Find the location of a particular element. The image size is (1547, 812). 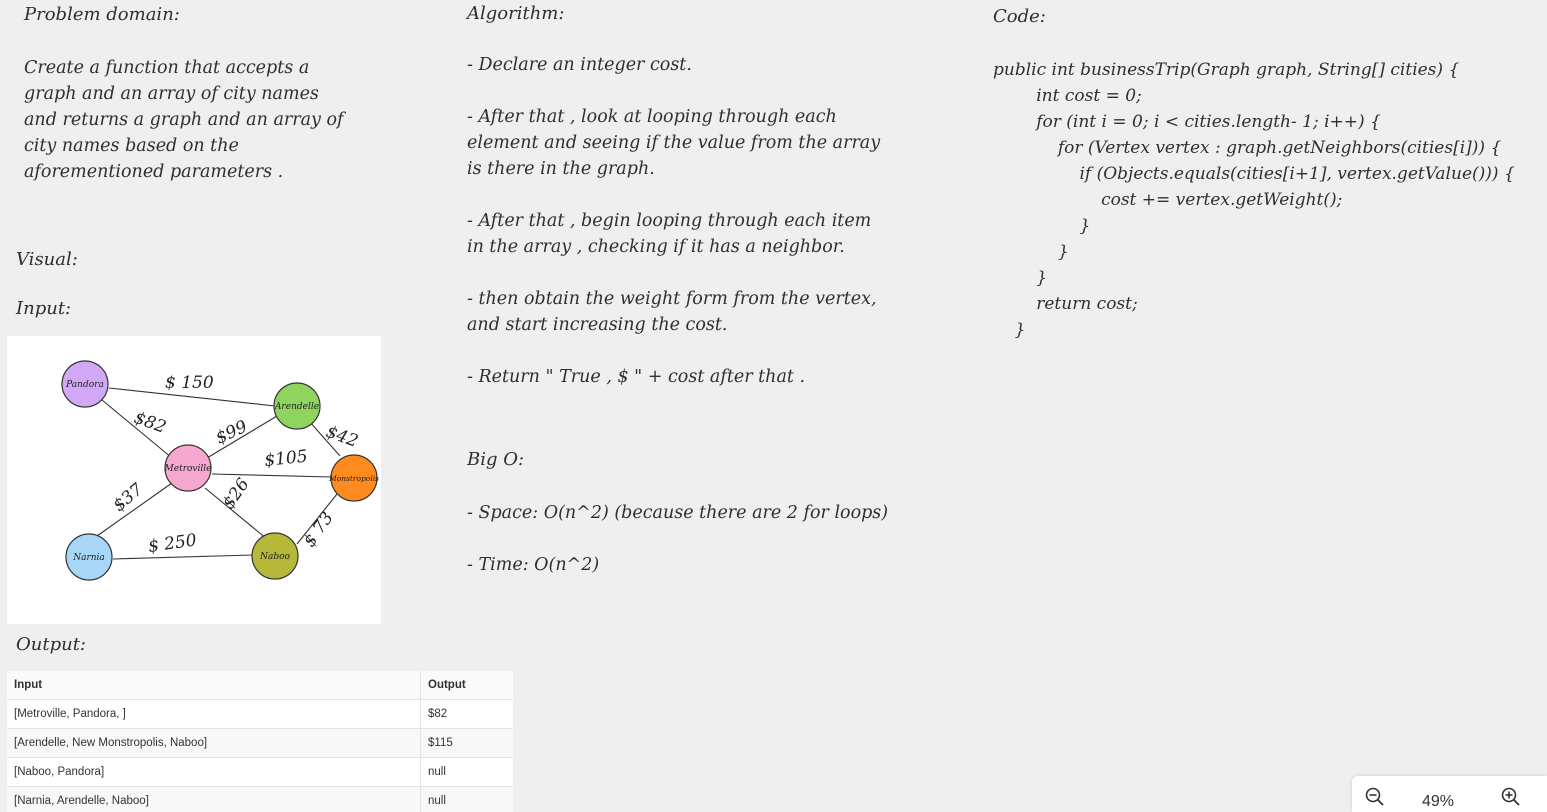

edge-label-metroville-monstropolis: $105 is located at coordinates (285, 459).